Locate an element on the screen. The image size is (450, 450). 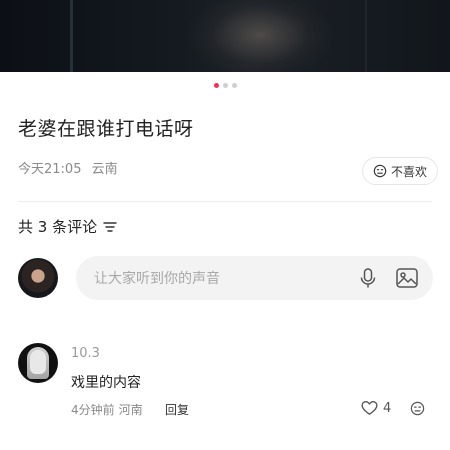
microphone-icon is located at coordinates (368, 278).